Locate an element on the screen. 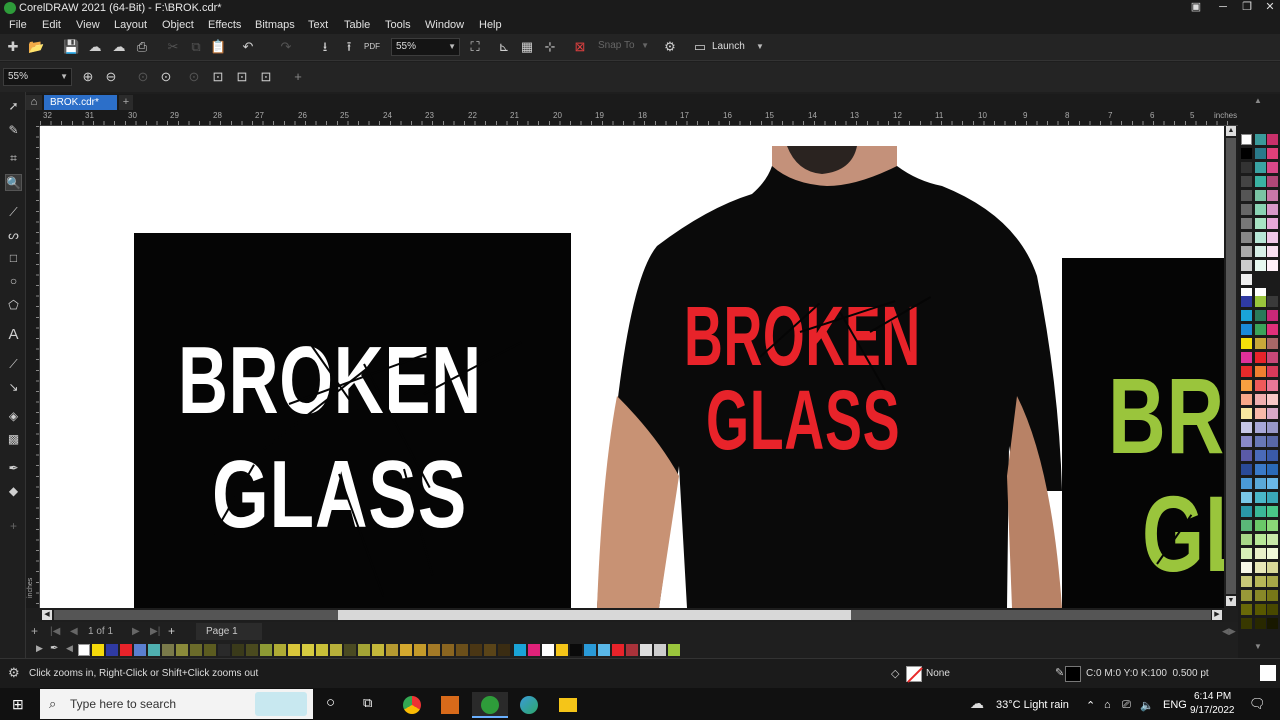  transparency-icon: ▩ is located at coordinates (13, 439).